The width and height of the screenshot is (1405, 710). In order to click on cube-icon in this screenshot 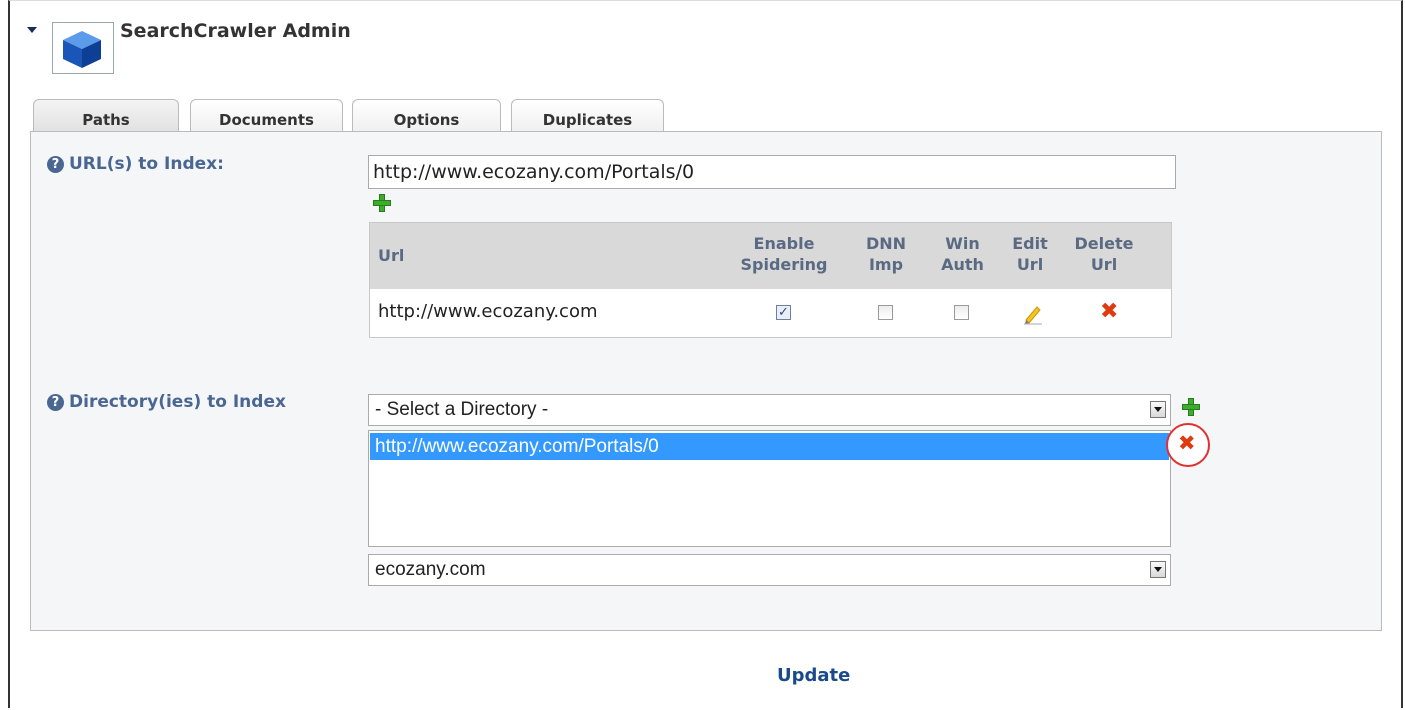, I will do `click(83, 48)`.